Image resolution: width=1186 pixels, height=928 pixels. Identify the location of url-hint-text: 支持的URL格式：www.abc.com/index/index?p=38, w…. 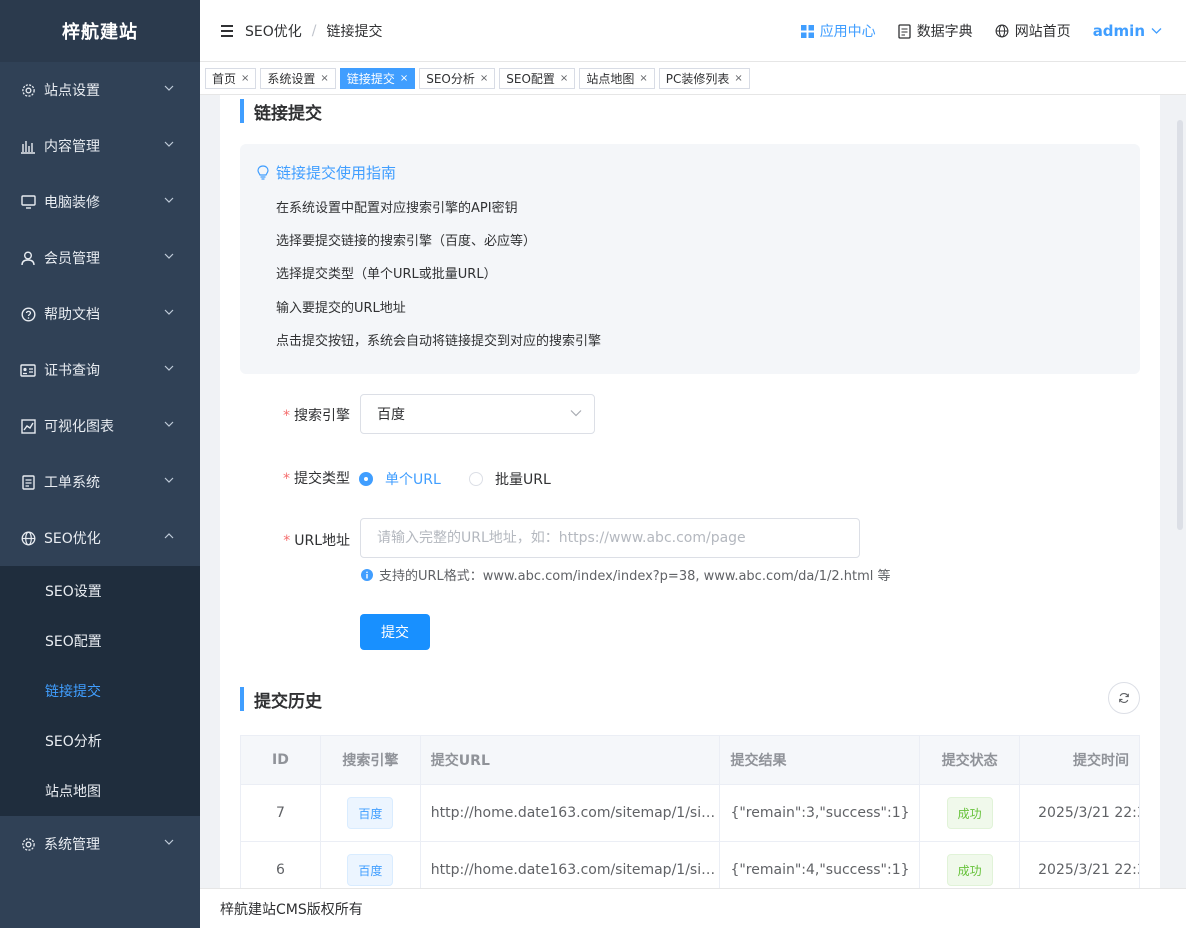
(635, 576).